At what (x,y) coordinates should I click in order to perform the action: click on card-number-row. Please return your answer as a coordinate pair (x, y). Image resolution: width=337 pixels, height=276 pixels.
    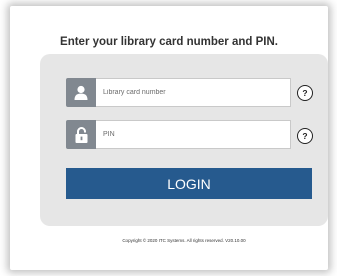
    Looking at the image, I should click on (178, 92).